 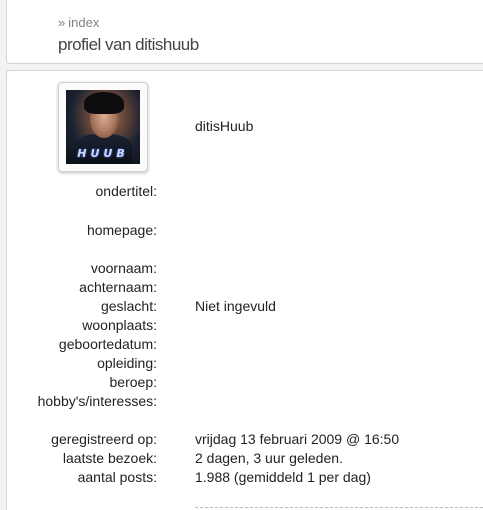 What do you see at coordinates (339, 507) in the screenshot?
I see `divider` at bounding box center [339, 507].